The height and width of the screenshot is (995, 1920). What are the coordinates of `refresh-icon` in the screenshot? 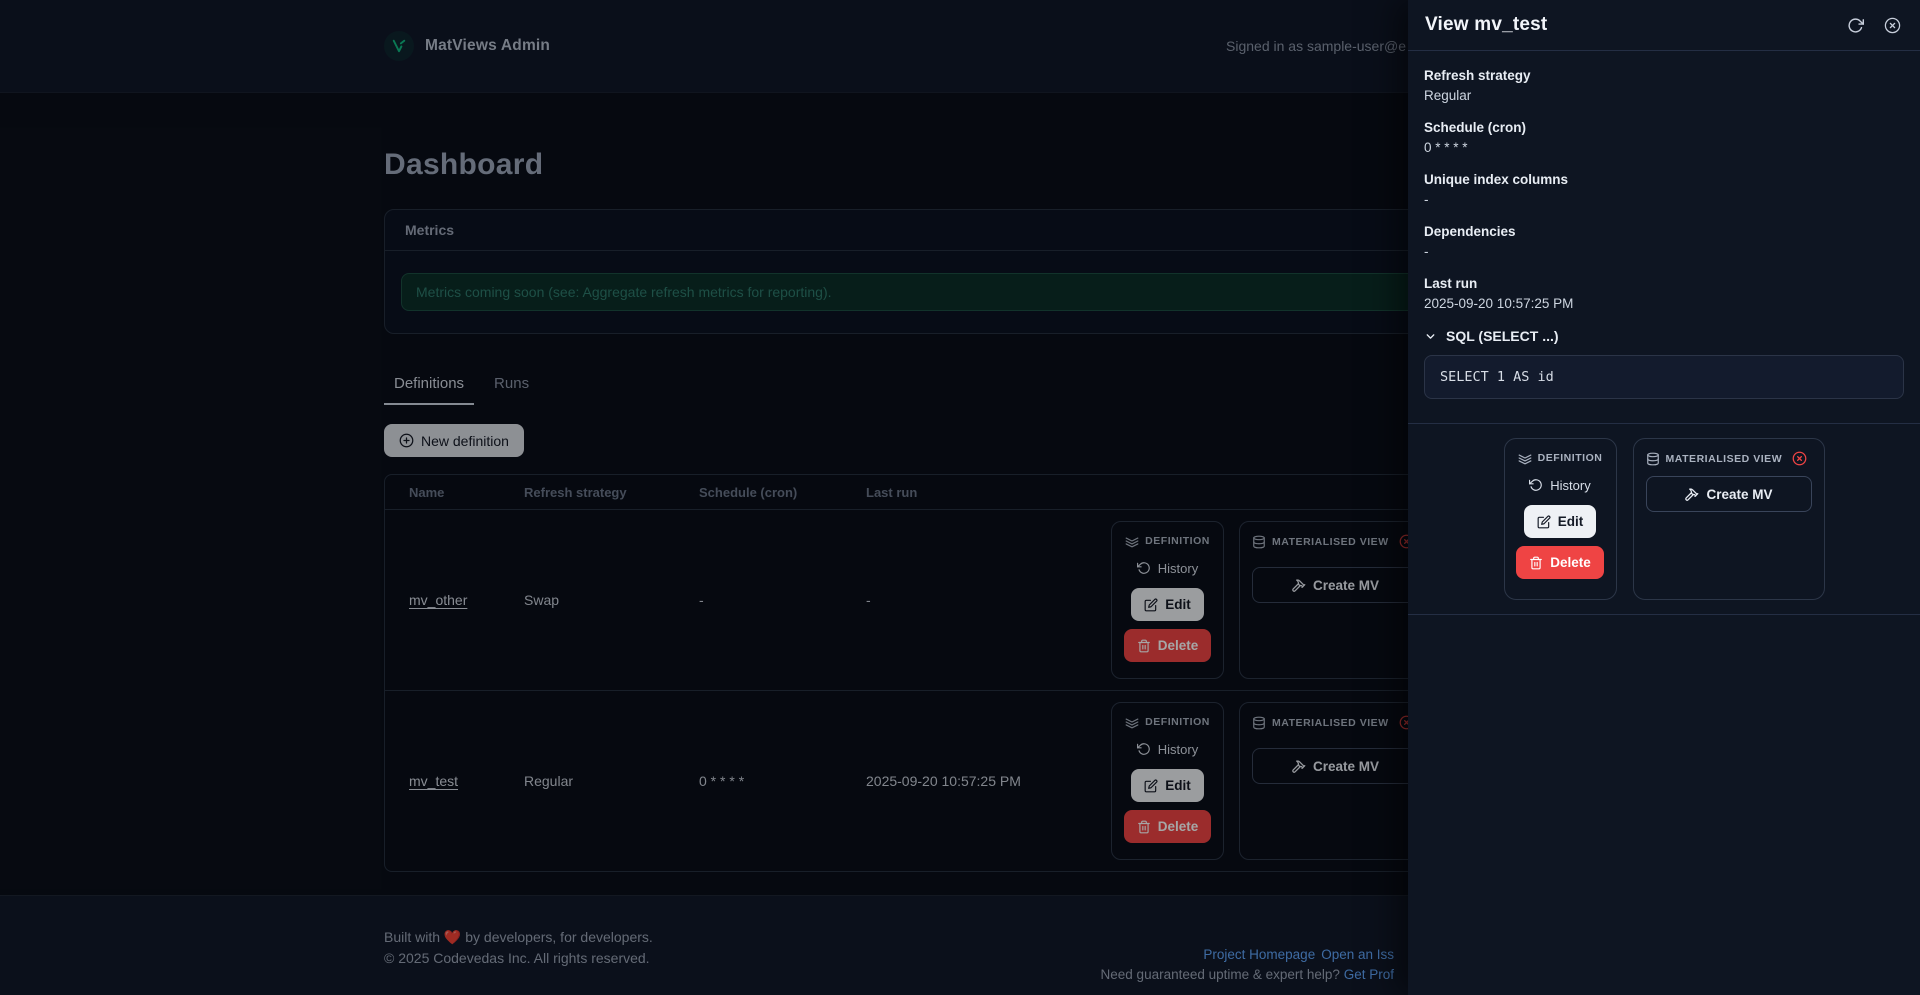 It's located at (1856, 25).